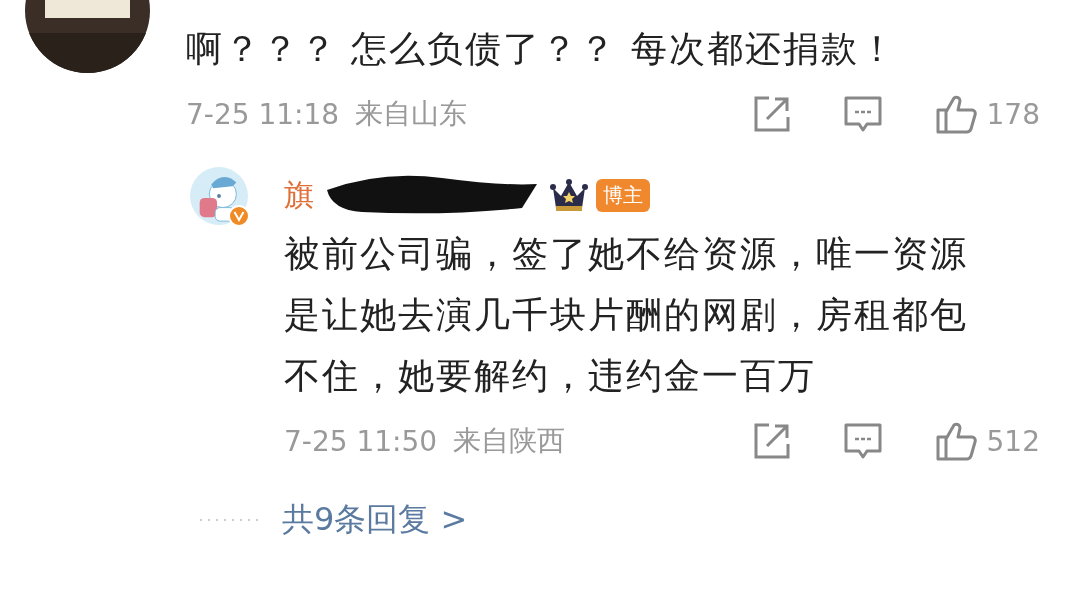 The height and width of the screenshot is (595, 1080). What do you see at coordinates (263, 114) in the screenshot?
I see `comment-time: 7-25 11:18` at bounding box center [263, 114].